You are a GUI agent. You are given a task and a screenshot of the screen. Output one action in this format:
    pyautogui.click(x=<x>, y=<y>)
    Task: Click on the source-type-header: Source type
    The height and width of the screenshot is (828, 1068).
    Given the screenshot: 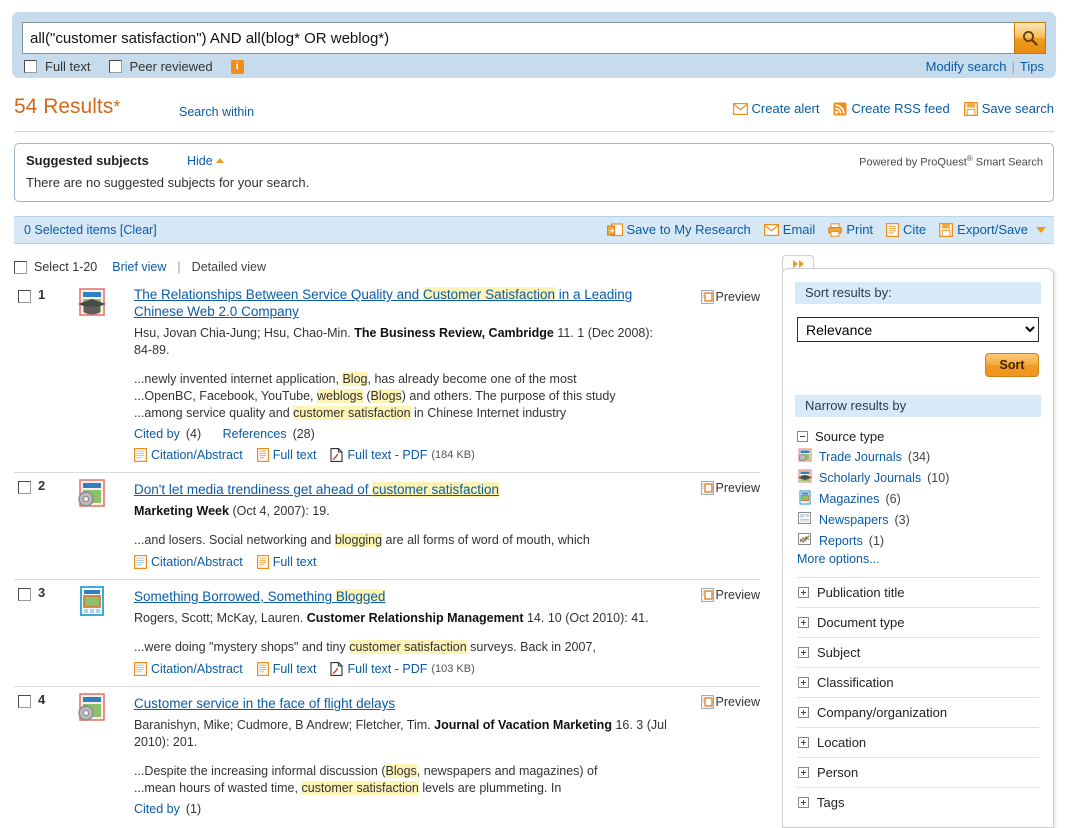 What is the action you would take?
    pyautogui.click(x=918, y=436)
    